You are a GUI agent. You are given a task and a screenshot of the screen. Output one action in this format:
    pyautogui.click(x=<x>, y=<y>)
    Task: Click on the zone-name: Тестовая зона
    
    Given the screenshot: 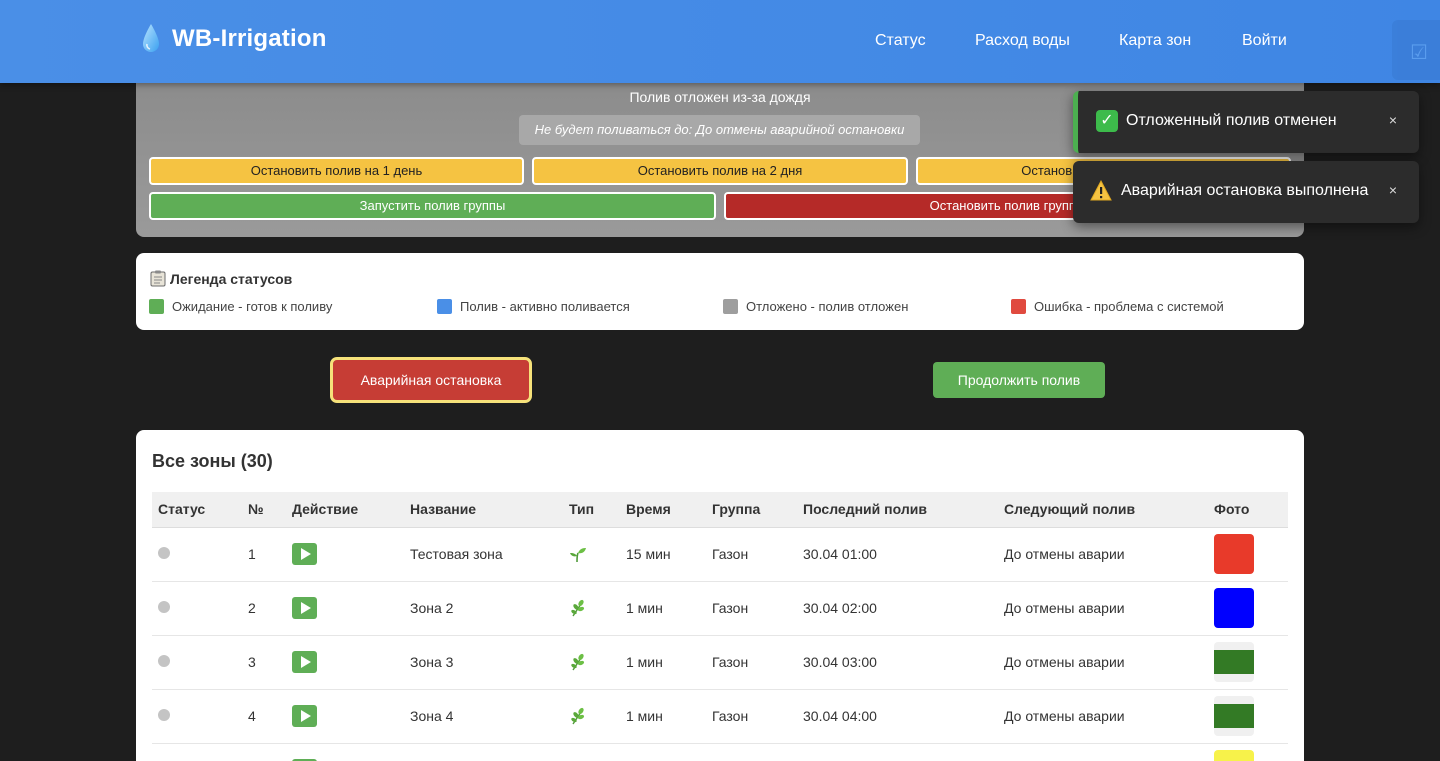 What is the action you would take?
    pyautogui.click(x=483, y=554)
    